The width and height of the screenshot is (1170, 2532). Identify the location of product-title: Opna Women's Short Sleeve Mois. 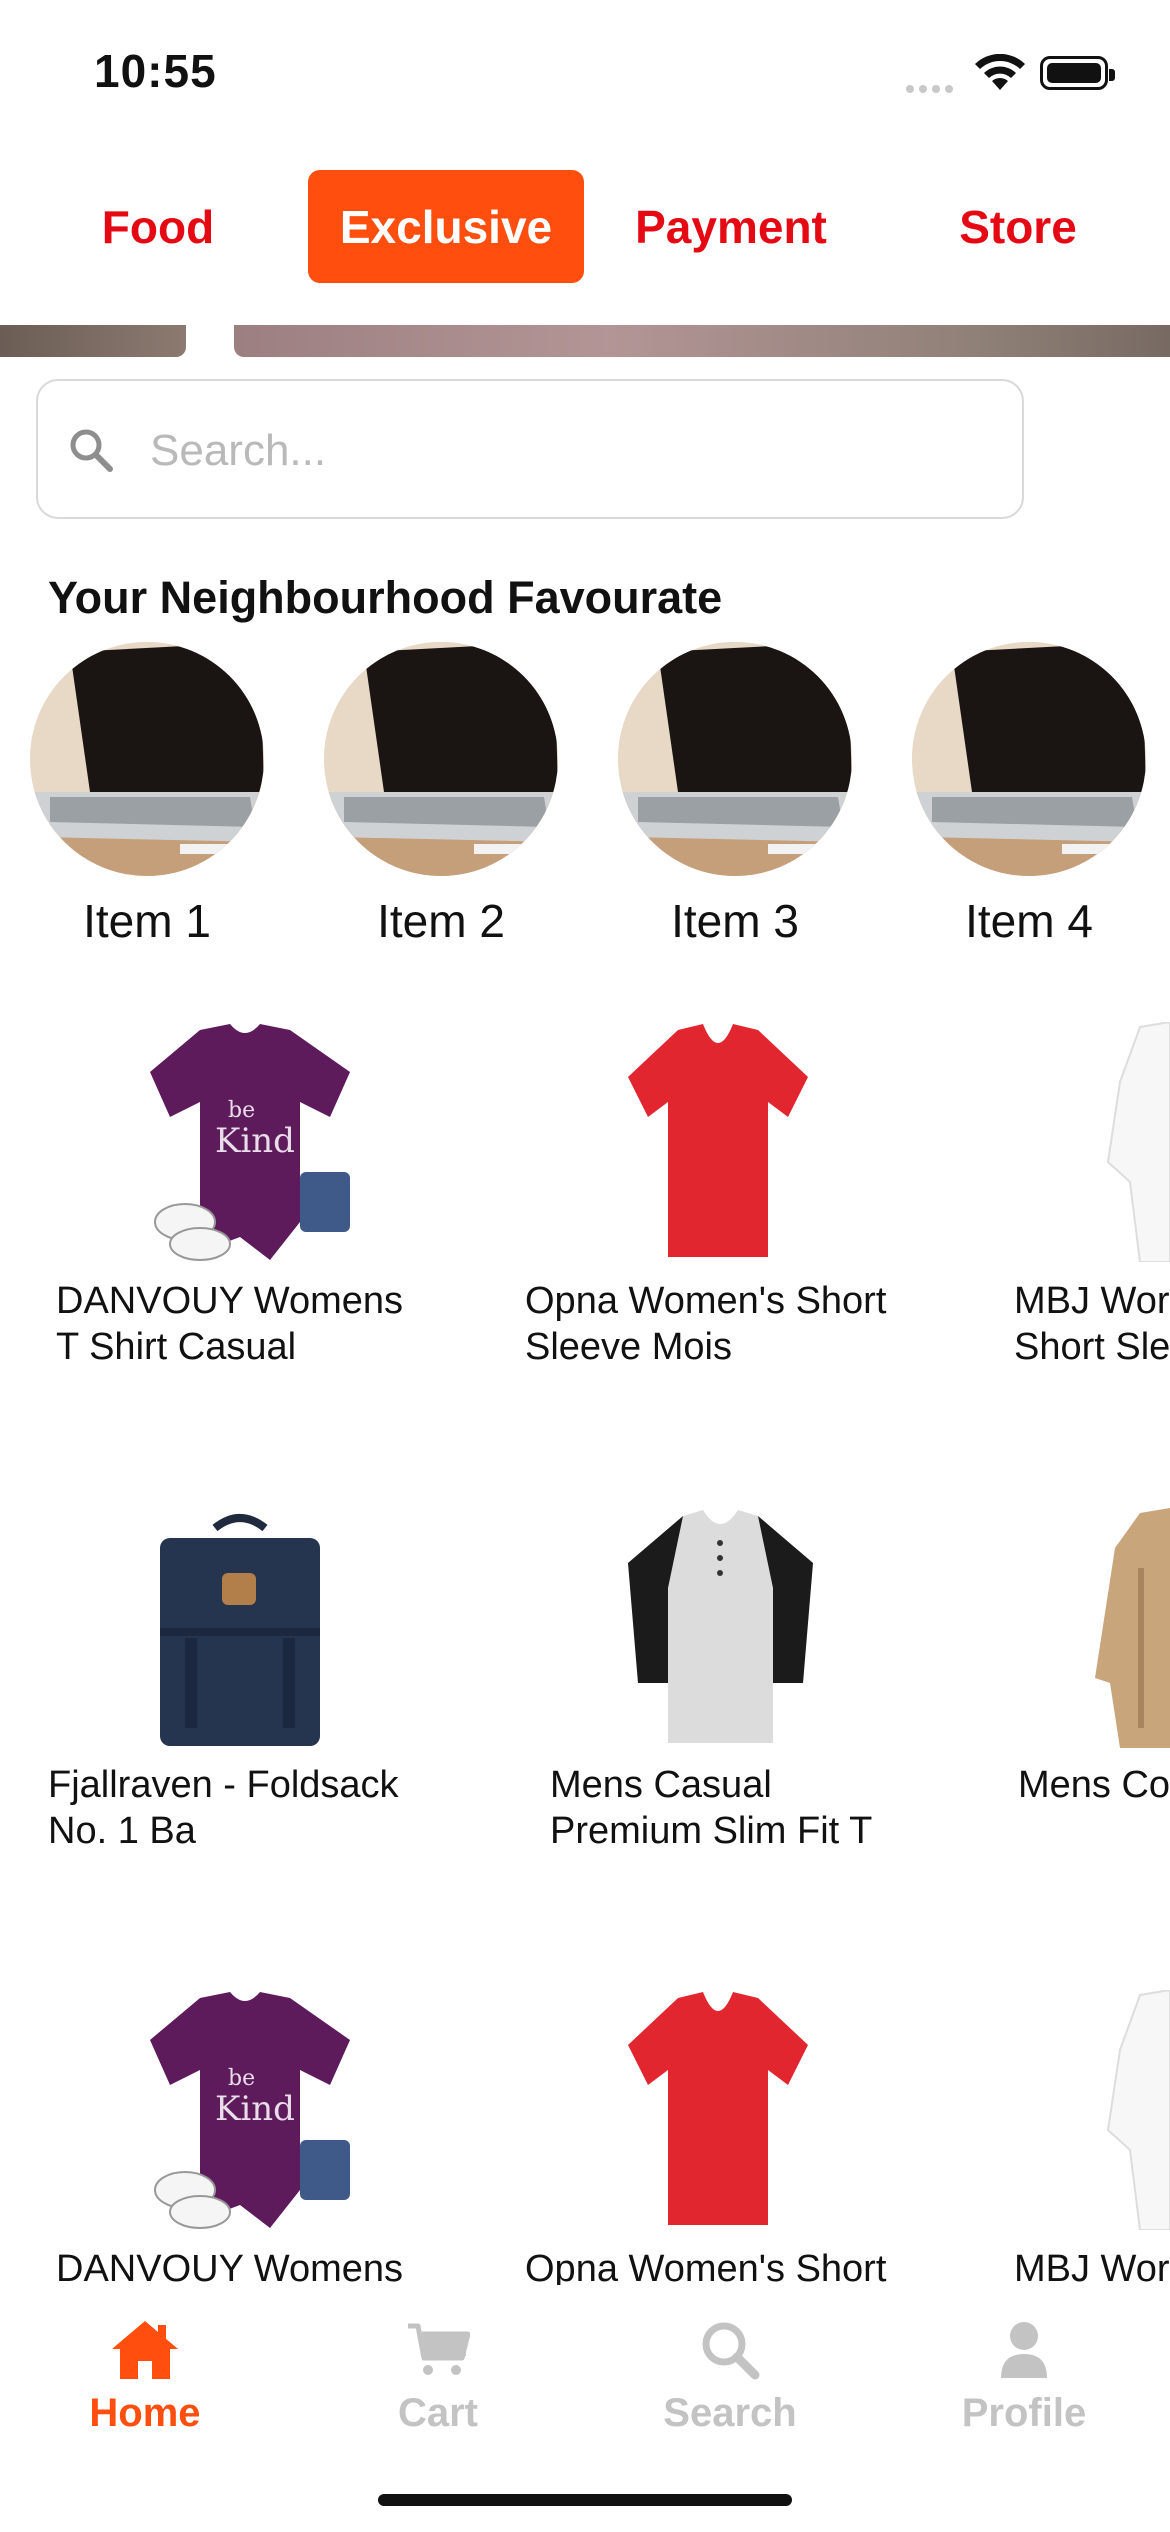
(706, 1324).